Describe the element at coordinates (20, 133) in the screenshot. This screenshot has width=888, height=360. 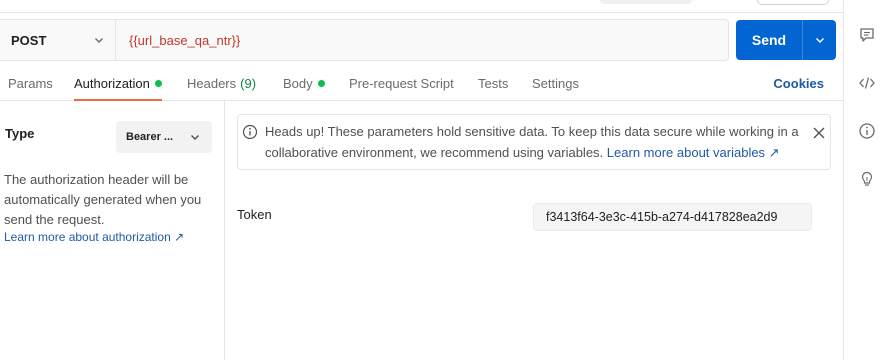
I see `auth-type-label: Type` at that location.